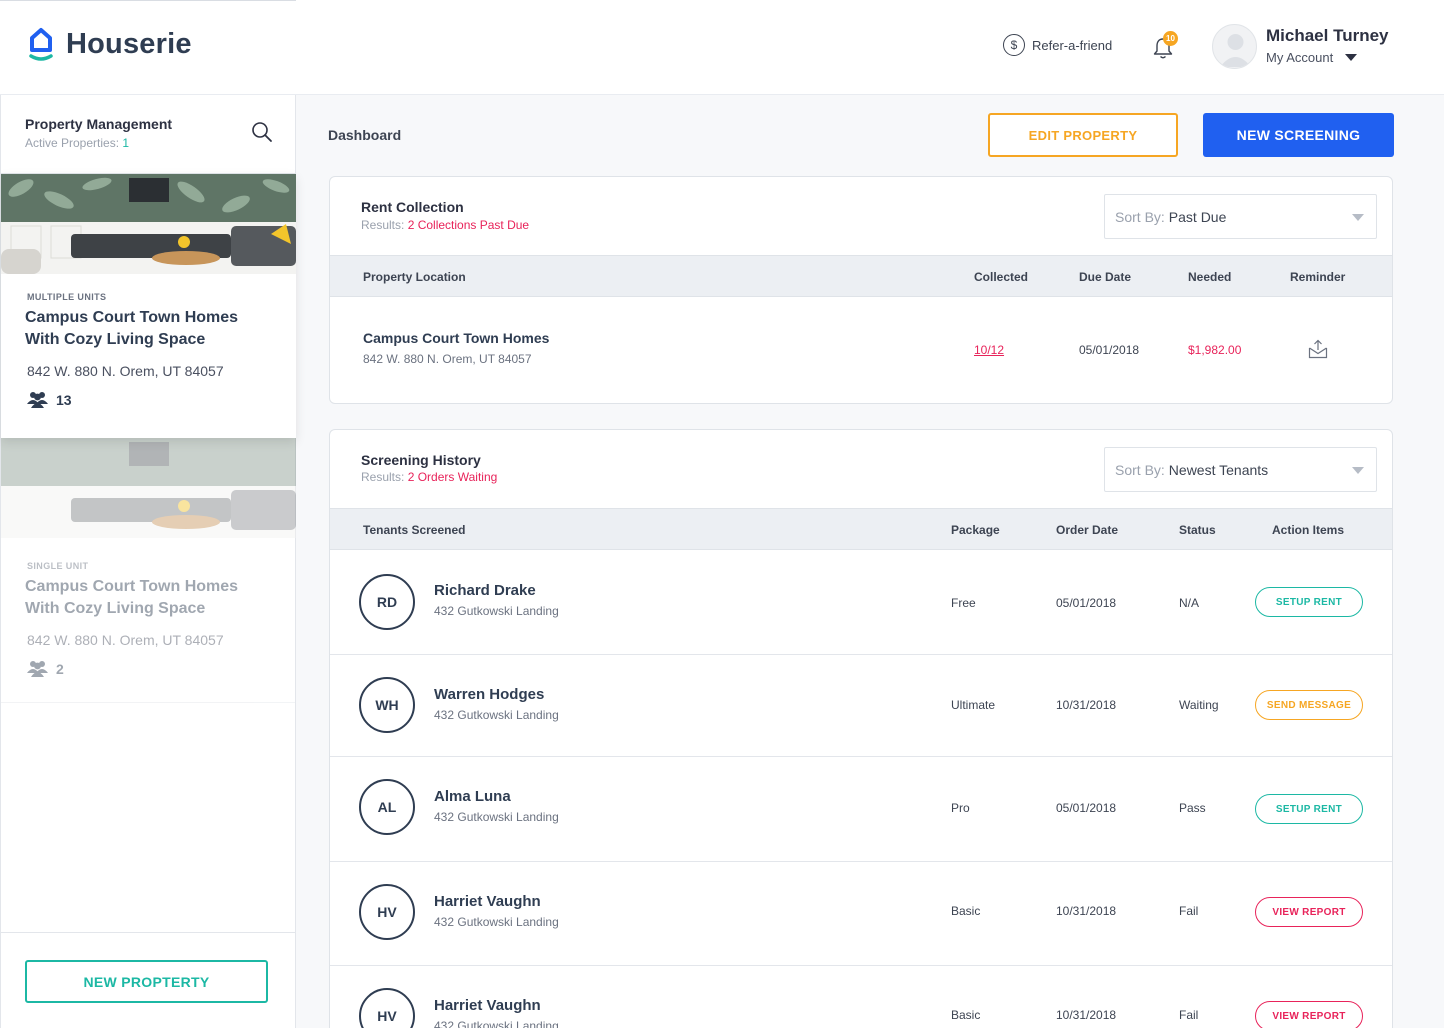 This screenshot has height=1028, width=1444. Describe the element at coordinates (1170, 38) in the screenshot. I see `notification-badge: 10` at that location.